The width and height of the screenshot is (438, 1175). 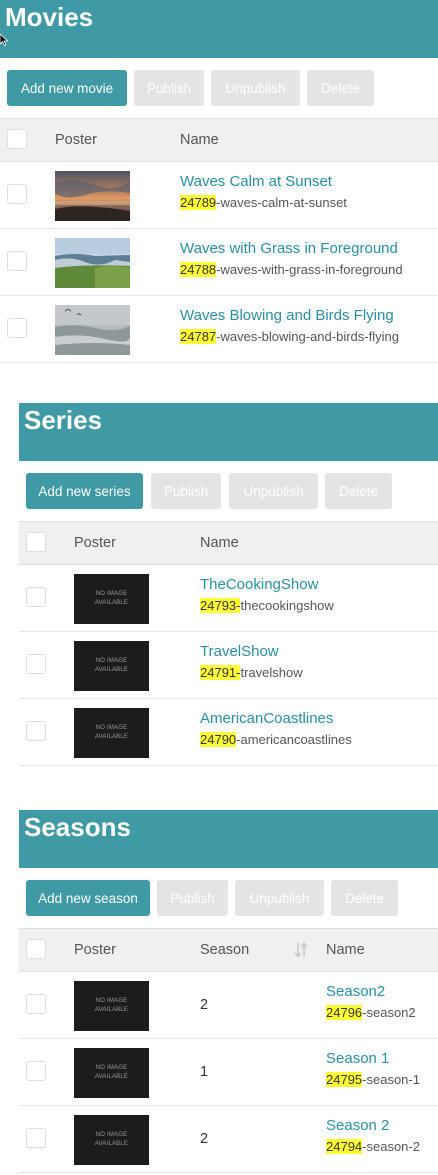 What do you see at coordinates (357, 1125) in the screenshot?
I see `season-title-link: Season 2` at bounding box center [357, 1125].